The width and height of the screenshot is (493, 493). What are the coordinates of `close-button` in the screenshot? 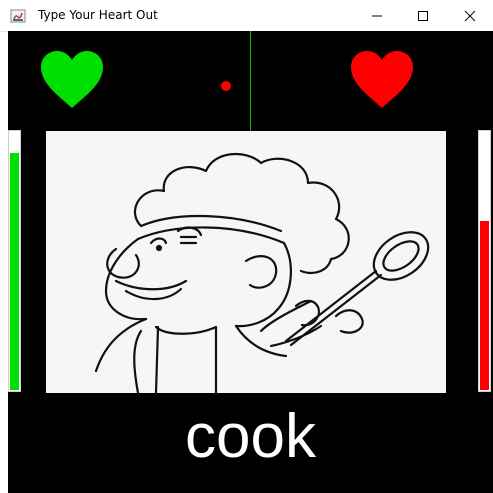 It's located at (470, 15).